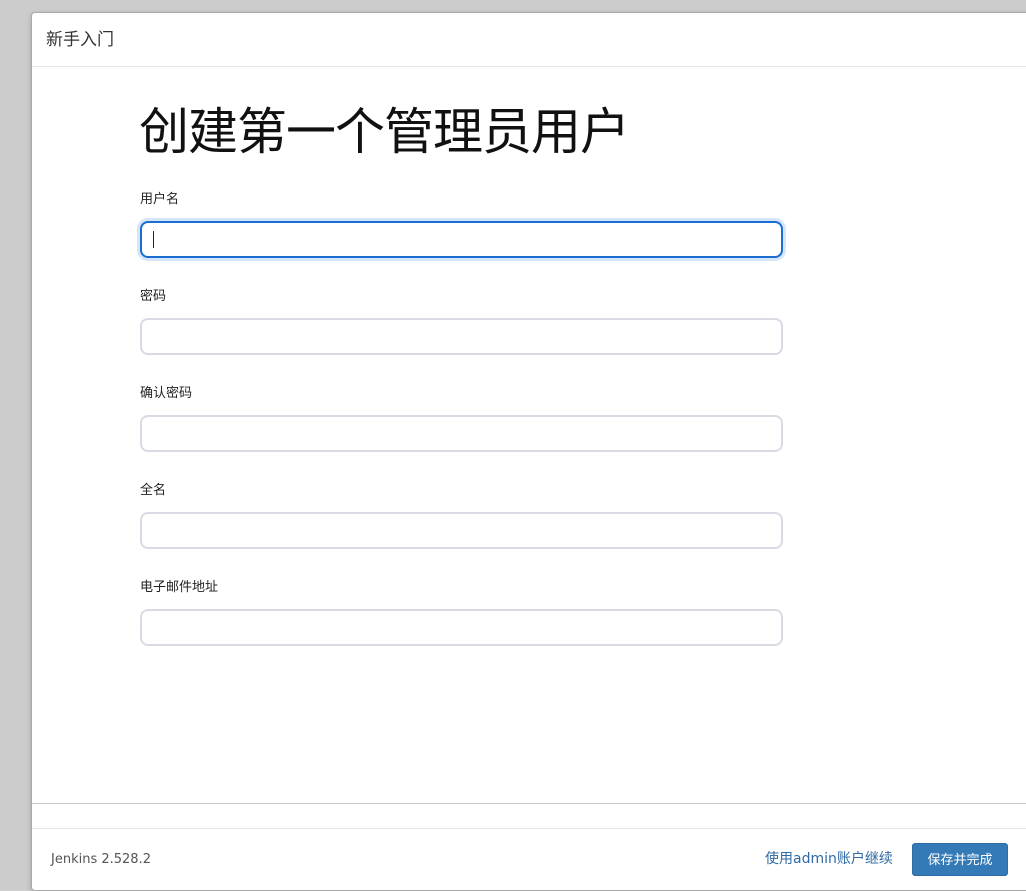 The height and width of the screenshot is (891, 1026). What do you see at coordinates (153, 296) in the screenshot?
I see `password-label: 密码` at bounding box center [153, 296].